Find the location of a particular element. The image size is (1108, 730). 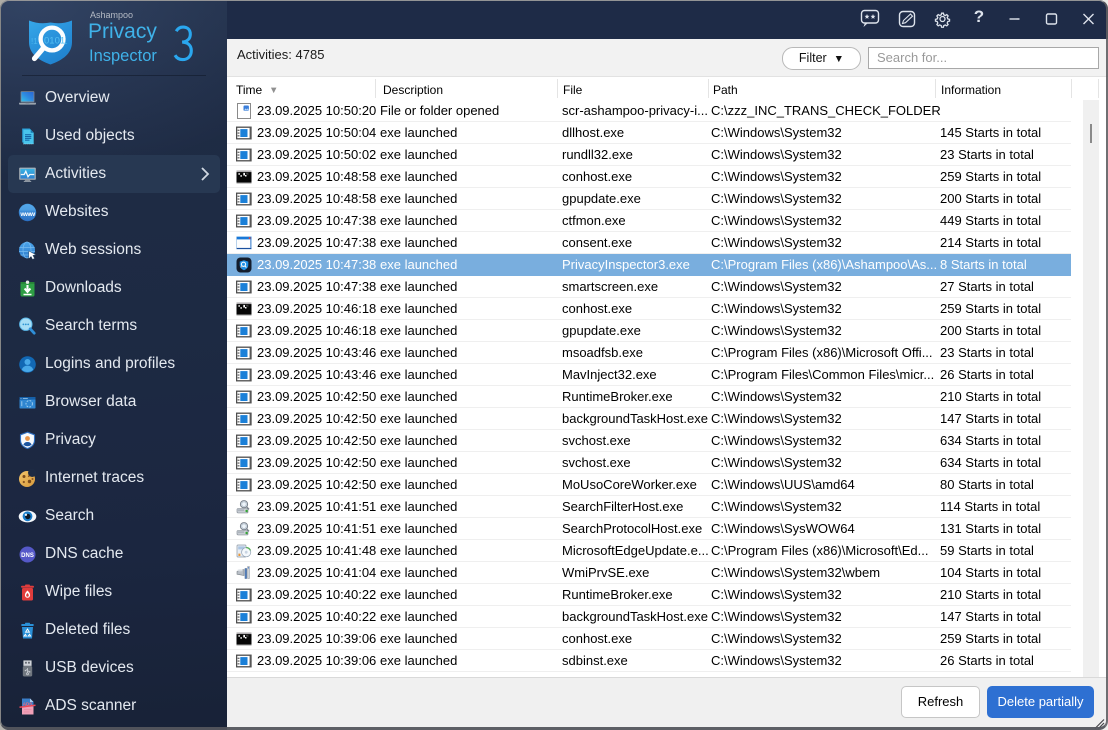

svg-text: DNS is located at coordinates (27, 556).